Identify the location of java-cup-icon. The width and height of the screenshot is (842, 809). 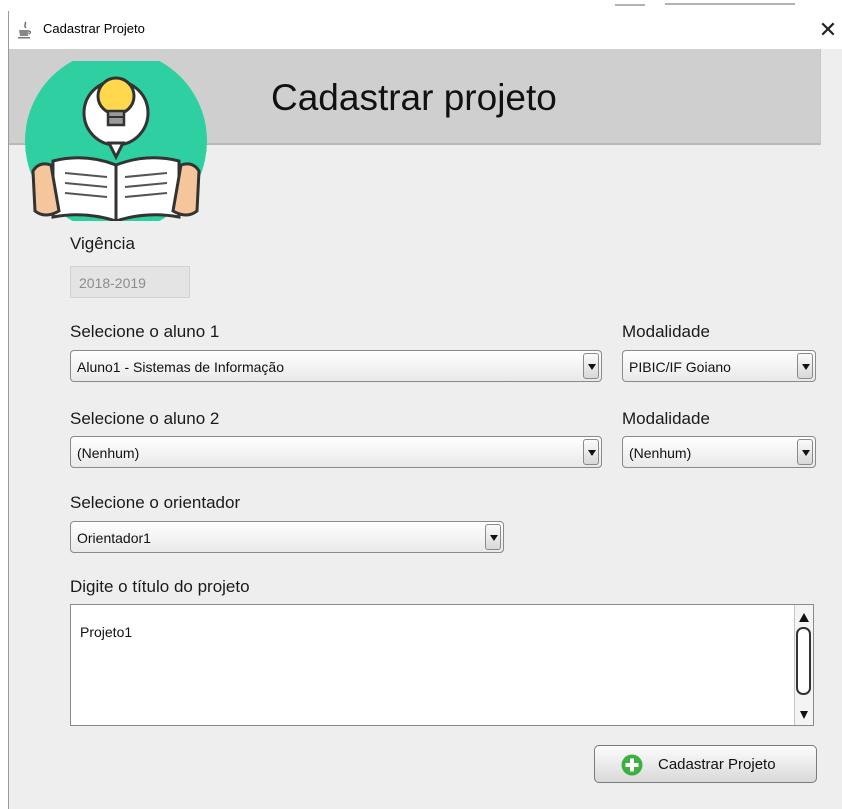
(25, 30).